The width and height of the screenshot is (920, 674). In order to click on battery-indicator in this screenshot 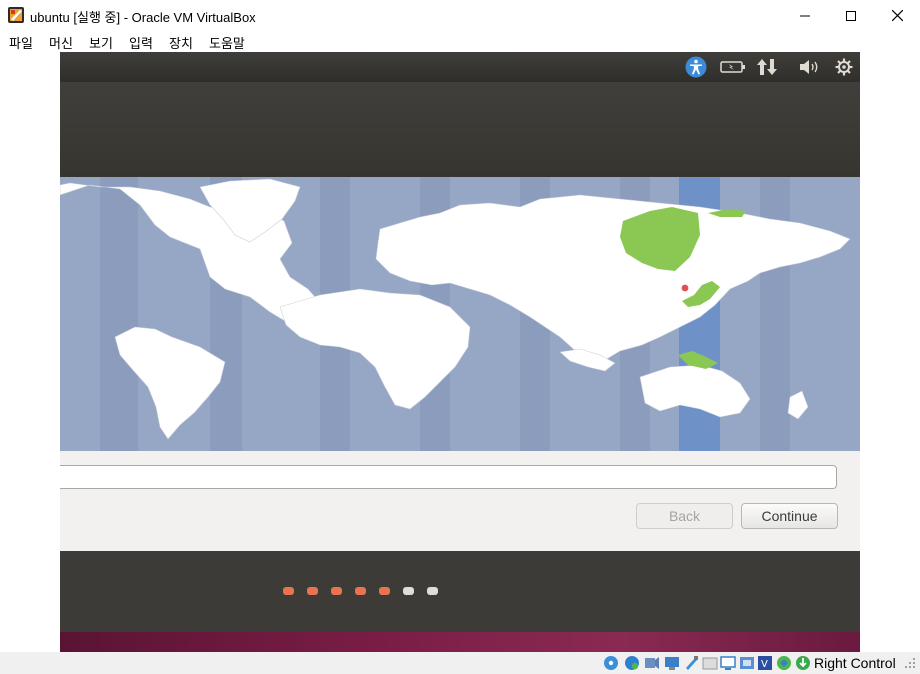, I will do `click(733, 67)`.